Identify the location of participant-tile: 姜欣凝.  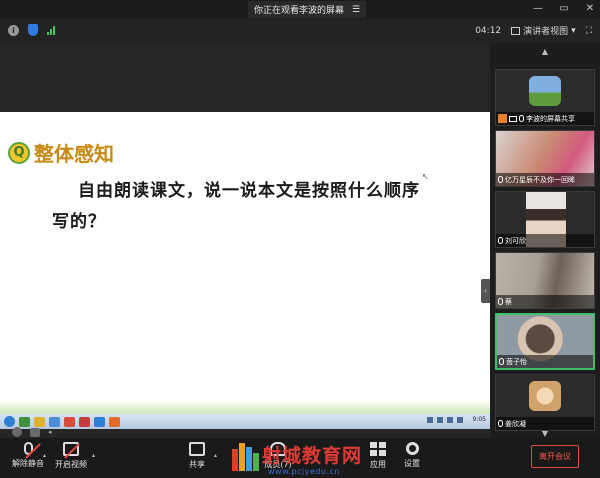
(545, 402).